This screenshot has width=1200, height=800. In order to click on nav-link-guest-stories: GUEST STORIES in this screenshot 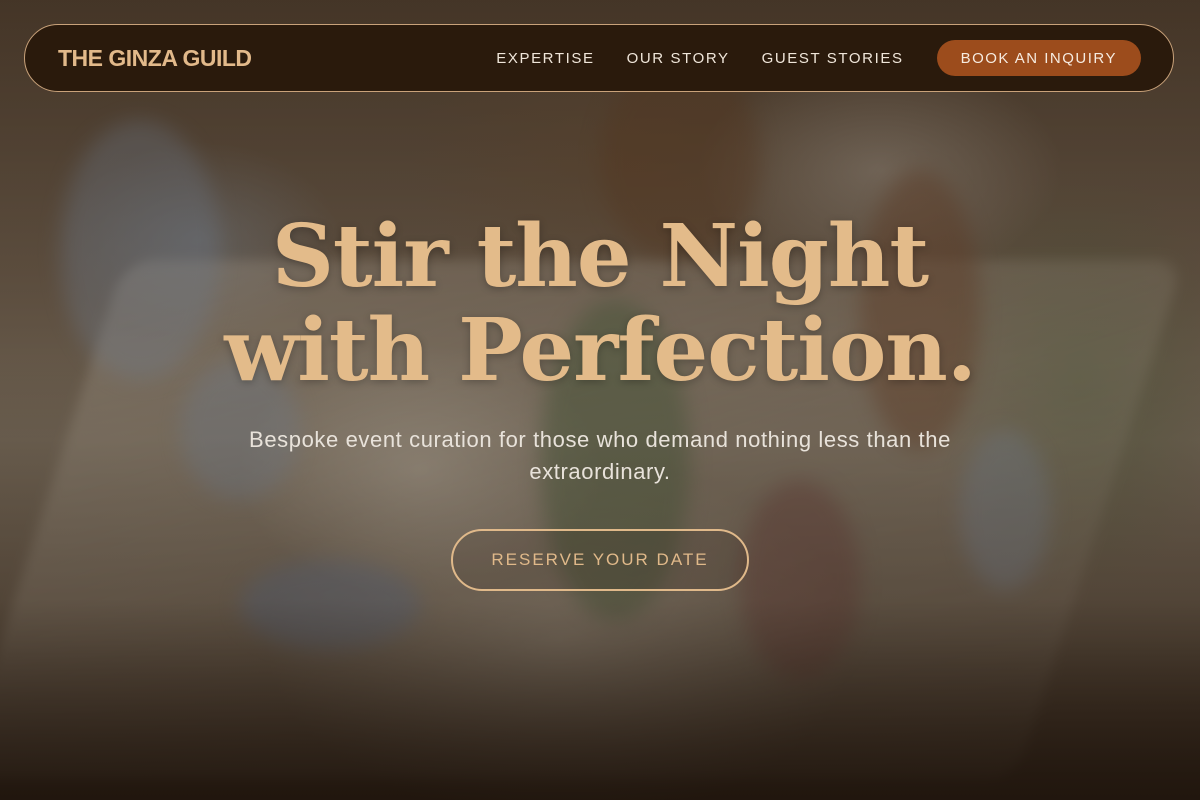, I will do `click(833, 58)`.